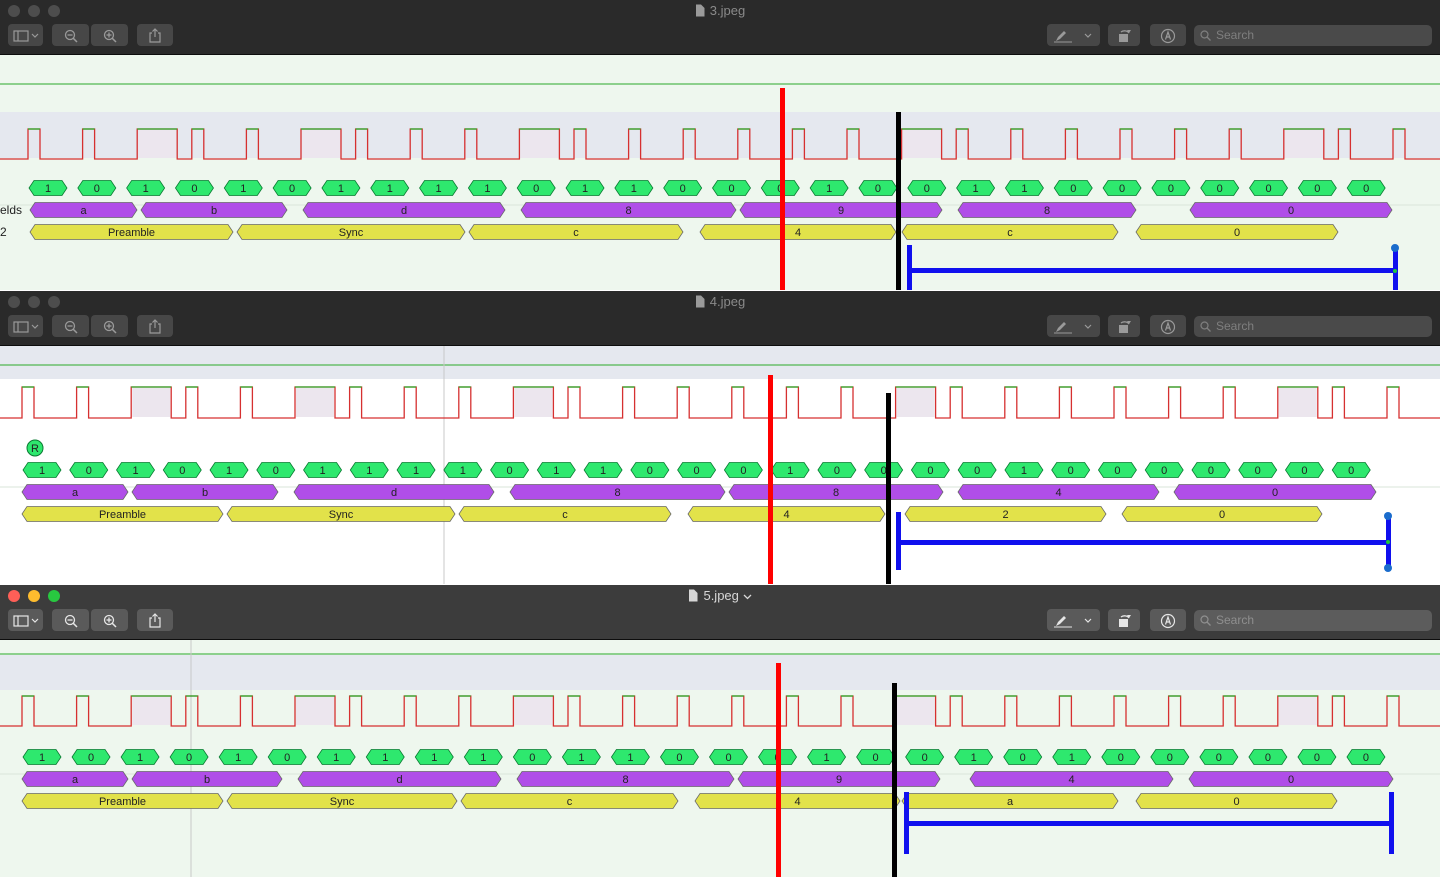 Image resolution: width=1440 pixels, height=877 pixels. What do you see at coordinates (1236, 802) in the screenshot?
I see `group-cell-label: 0` at bounding box center [1236, 802].